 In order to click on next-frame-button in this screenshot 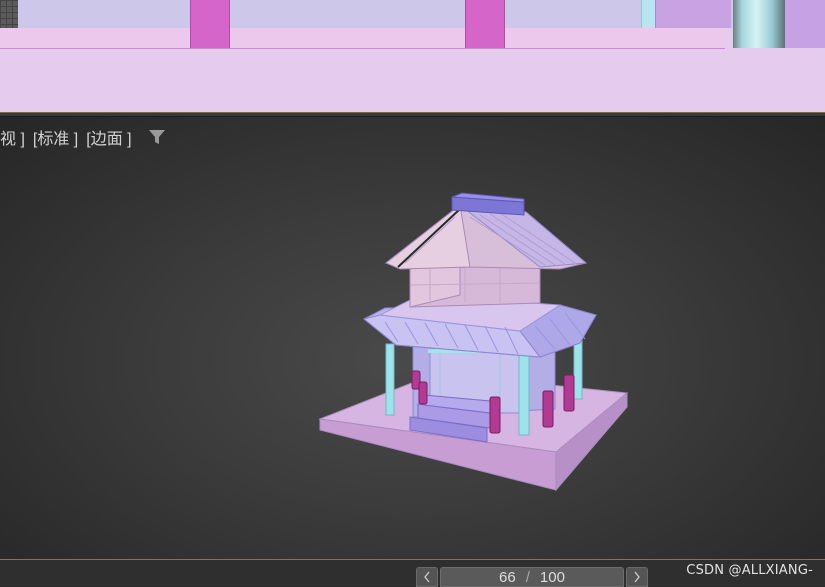, I will do `click(637, 577)`.